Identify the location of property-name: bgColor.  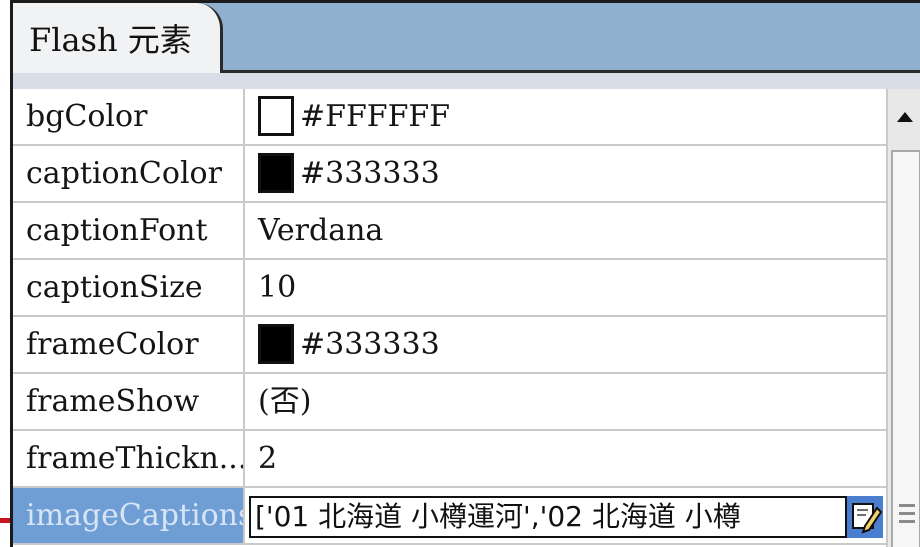
(129, 116).